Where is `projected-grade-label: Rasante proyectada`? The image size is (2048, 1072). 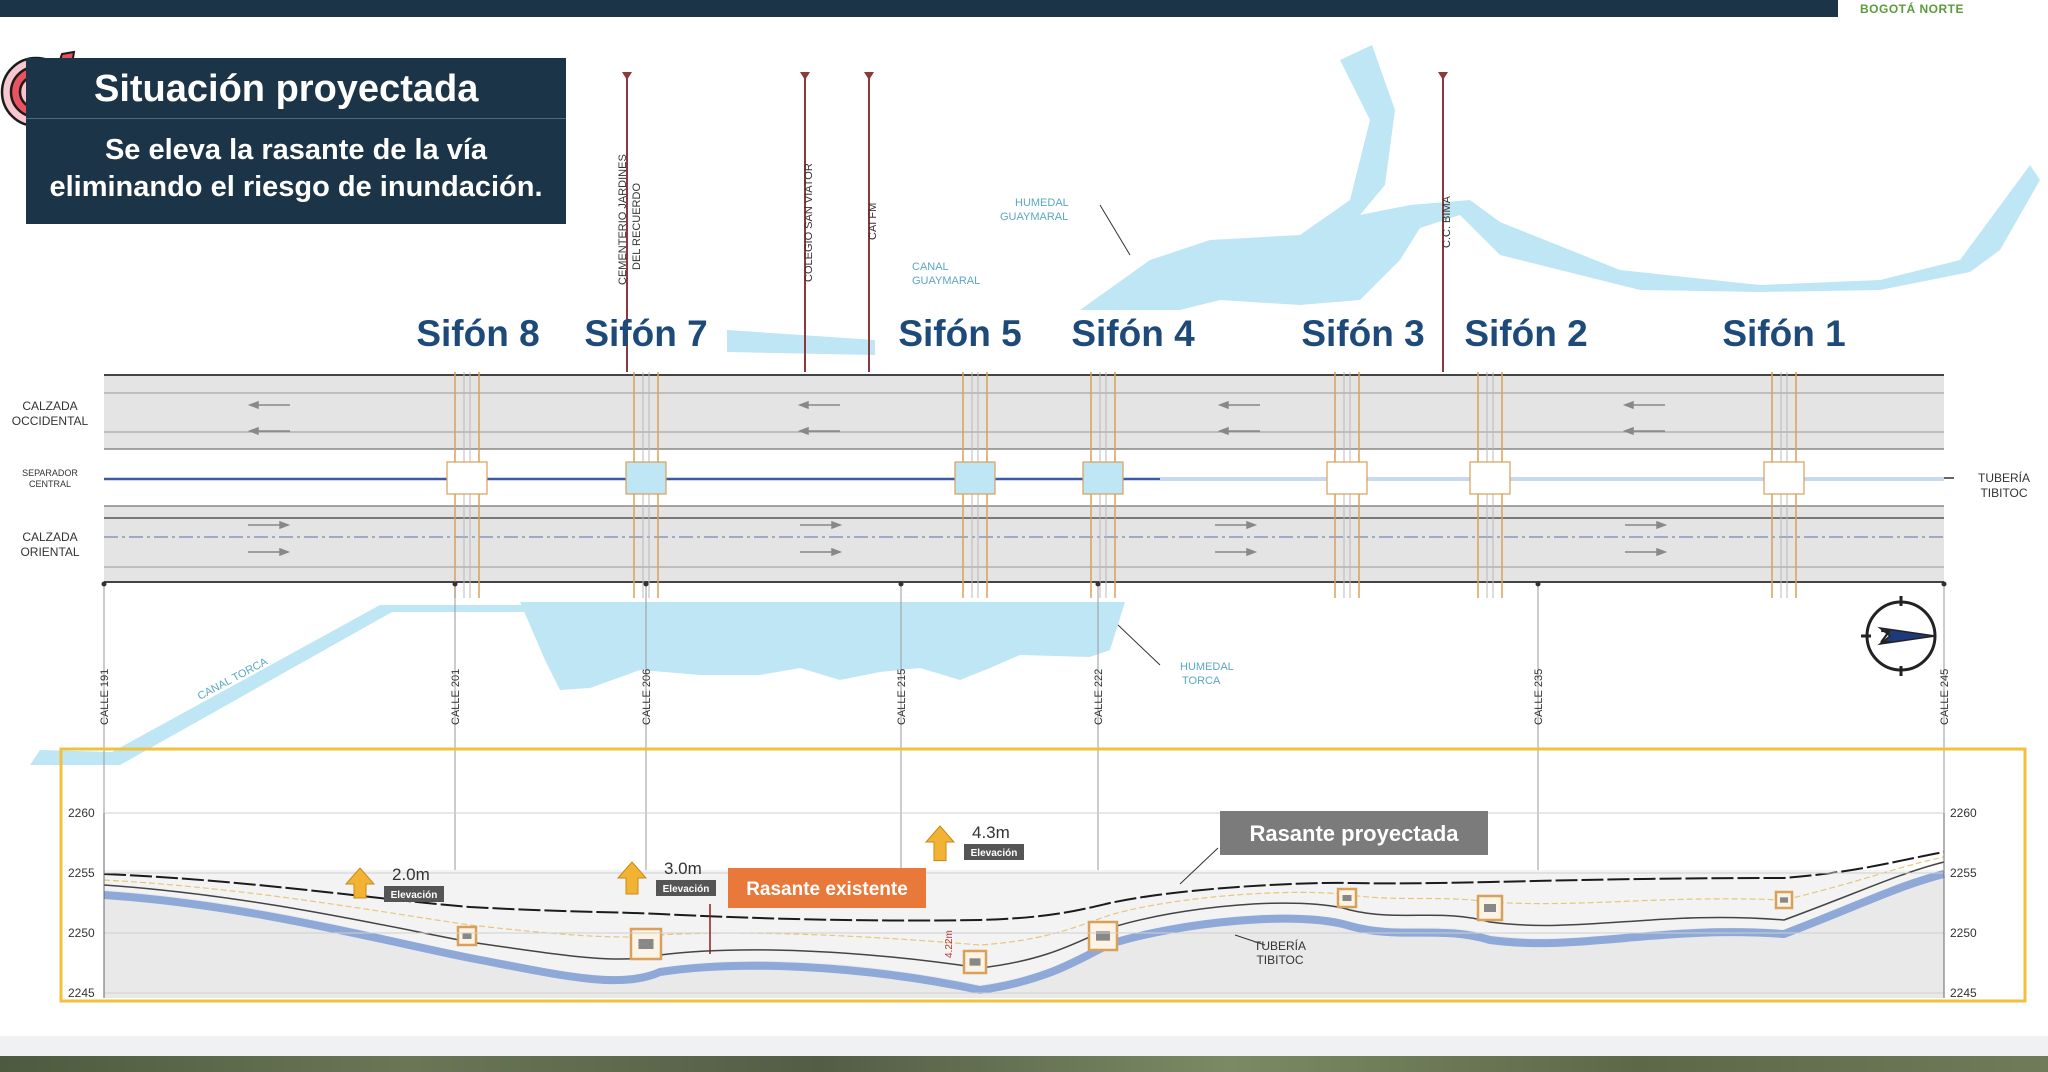
projected-grade-label: Rasante proyectada is located at coordinates (1354, 833).